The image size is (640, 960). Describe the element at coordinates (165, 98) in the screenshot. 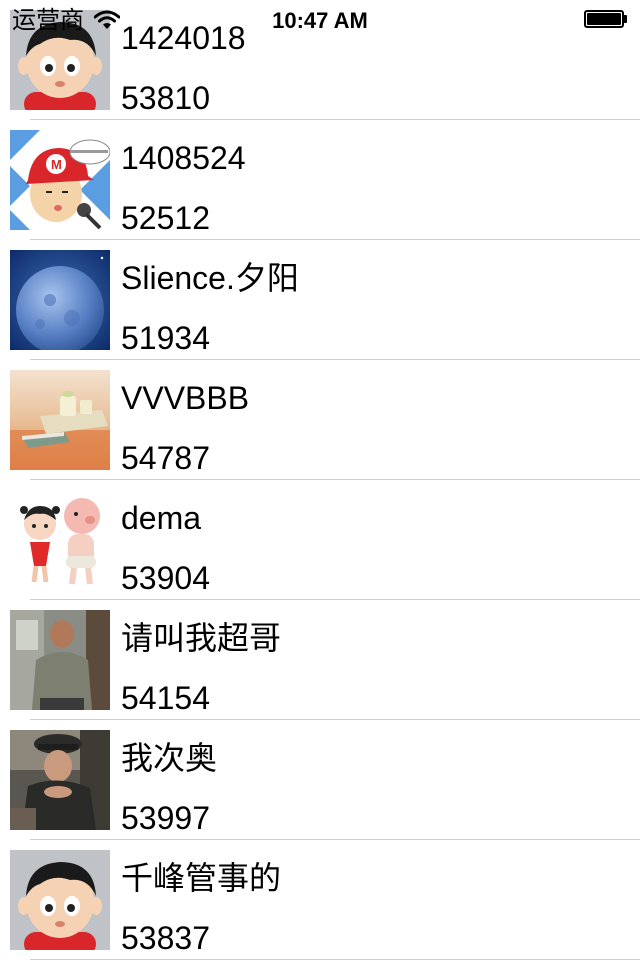

I see `user-score: 53810` at that location.